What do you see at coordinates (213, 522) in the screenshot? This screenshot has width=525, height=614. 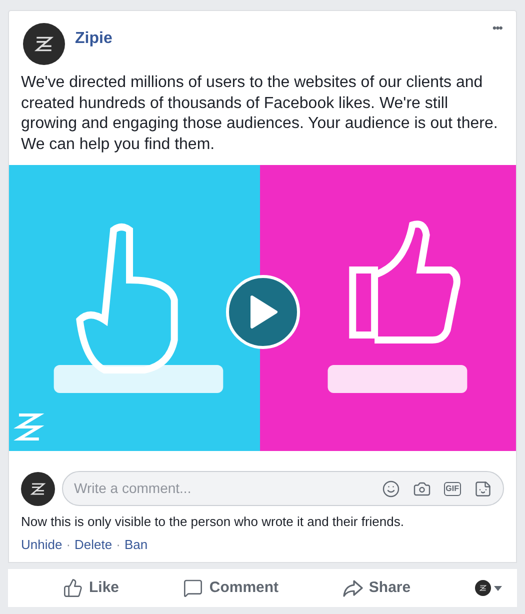 I see `visibility-notice: Now this is only visible to the person who wrote it and their friends.` at bounding box center [213, 522].